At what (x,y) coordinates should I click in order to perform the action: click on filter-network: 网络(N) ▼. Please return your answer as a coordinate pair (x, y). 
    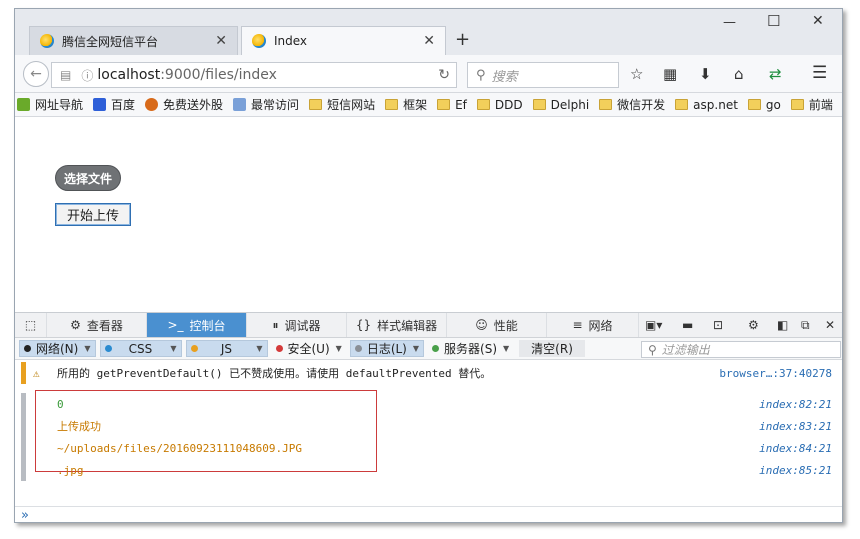
    Looking at the image, I should click on (57, 348).